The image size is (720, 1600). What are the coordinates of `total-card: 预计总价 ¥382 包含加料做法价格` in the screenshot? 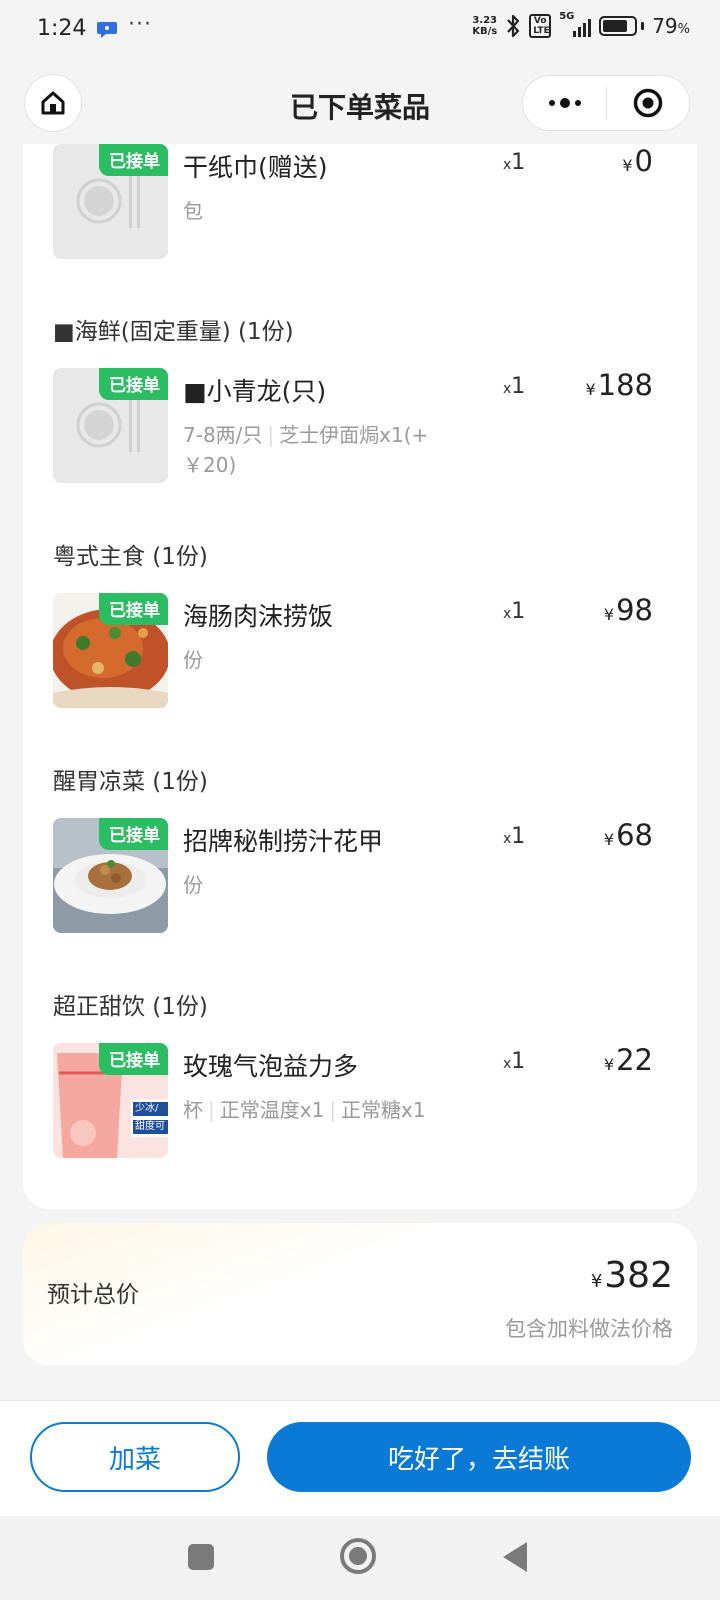 It's located at (360, 1294).